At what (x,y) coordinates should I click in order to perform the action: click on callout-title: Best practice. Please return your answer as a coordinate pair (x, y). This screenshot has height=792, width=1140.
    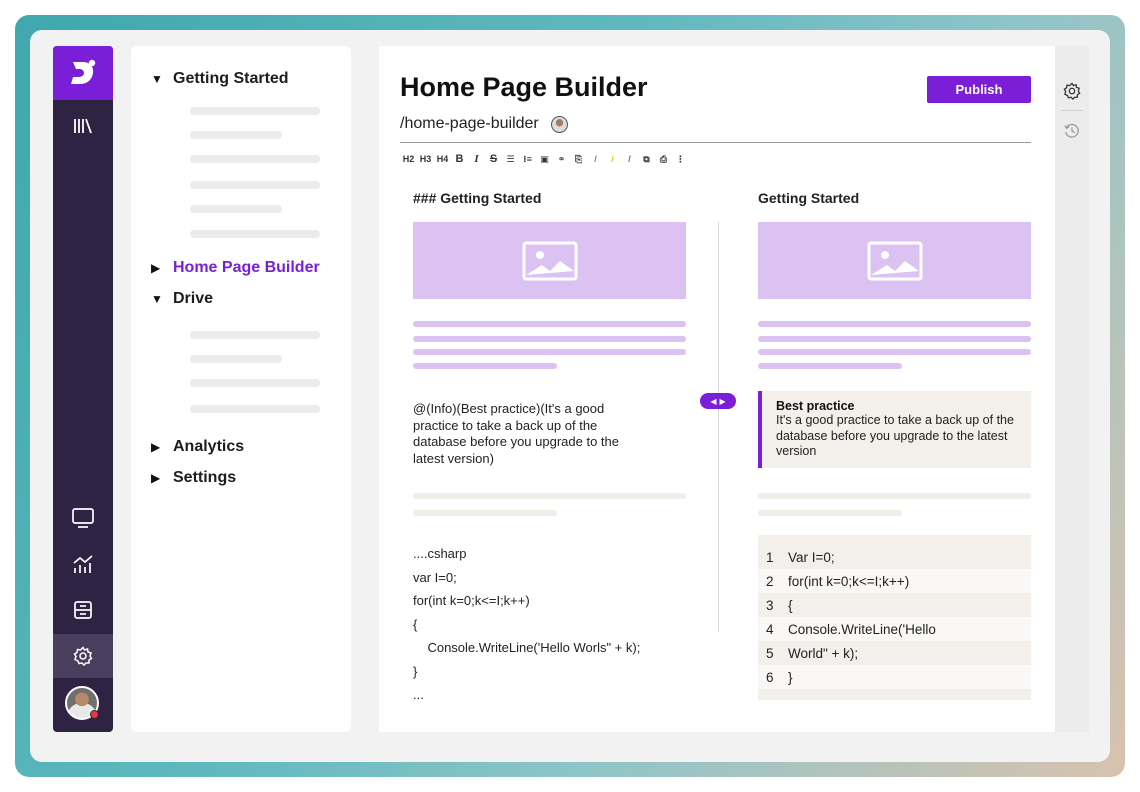
    Looking at the image, I should click on (815, 406).